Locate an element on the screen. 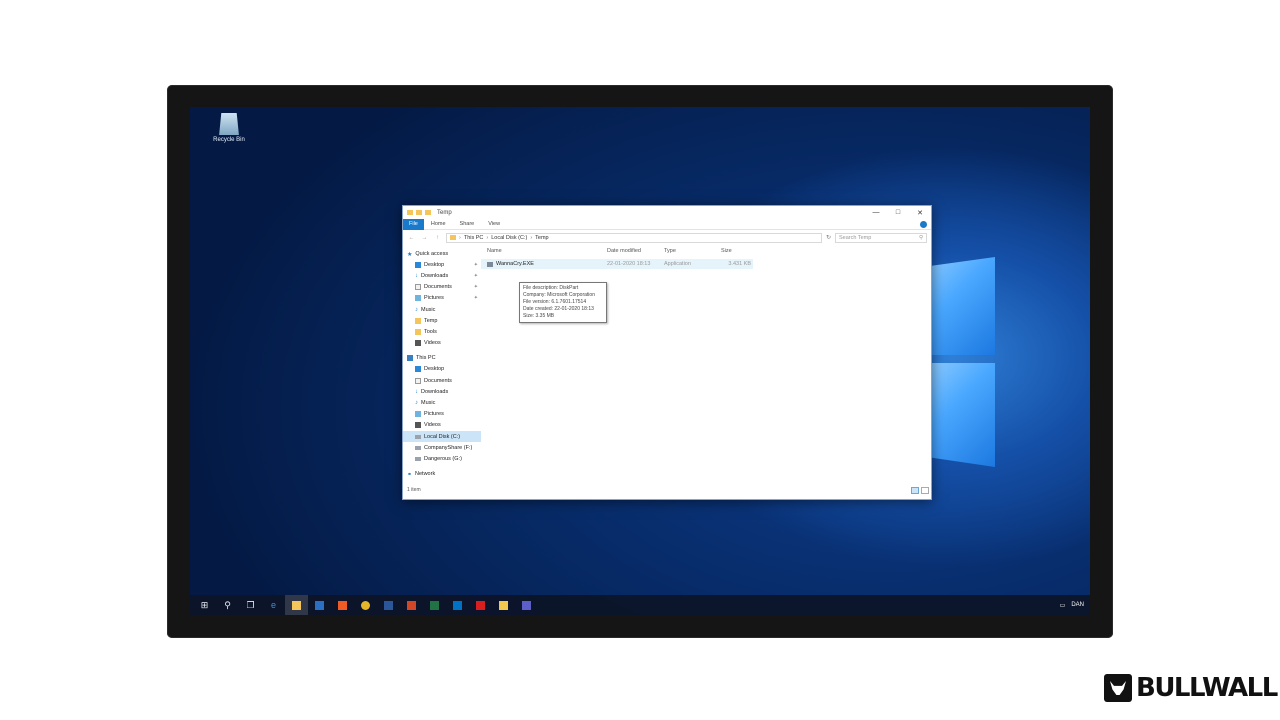 This screenshot has height=720, width=1280. nav-pc-music: ♪ Music is located at coordinates (442, 402).